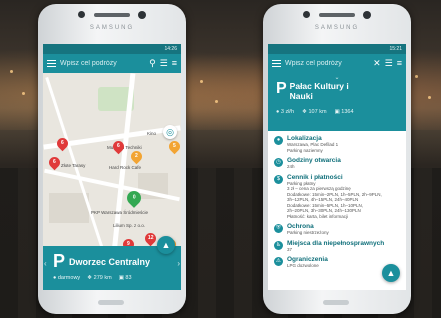 This screenshot has width=441, height=318. What do you see at coordinates (173, 146) in the screenshot?
I see `parking-pin: 5` at bounding box center [173, 146].